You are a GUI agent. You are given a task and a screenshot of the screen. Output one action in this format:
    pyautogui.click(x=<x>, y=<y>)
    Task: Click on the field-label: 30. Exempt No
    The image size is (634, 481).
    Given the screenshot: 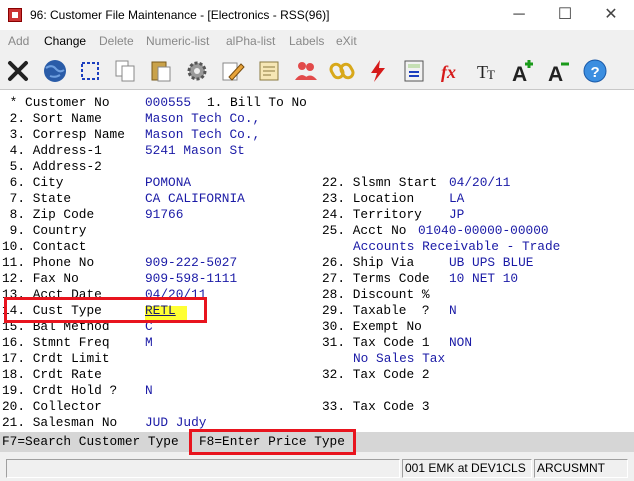 What is the action you would take?
    pyautogui.click(x=372, y=326)
    